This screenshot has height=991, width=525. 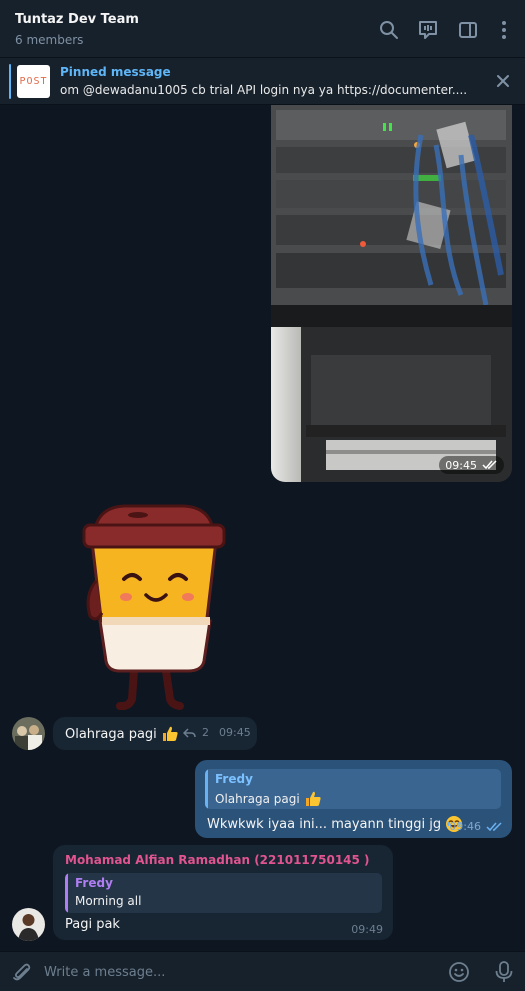 I want to click on search-icon, so click(x=389, y=30).